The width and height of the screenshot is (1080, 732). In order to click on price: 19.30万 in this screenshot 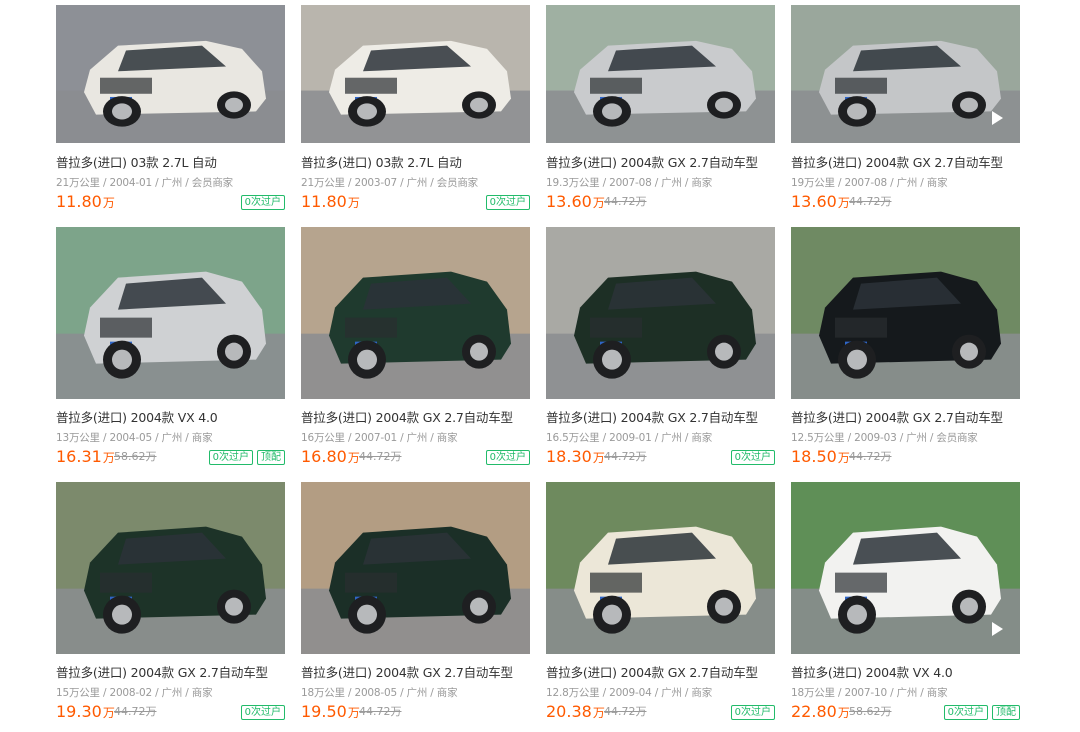, I will do `click(85, 711)`.